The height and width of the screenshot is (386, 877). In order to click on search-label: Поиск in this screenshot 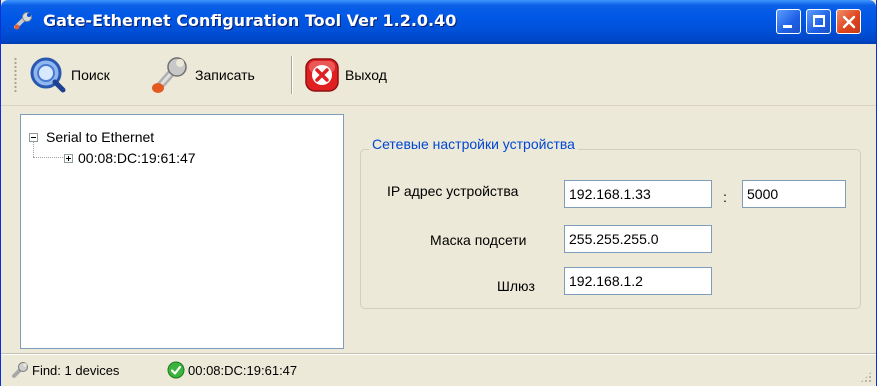, I will do `click(90, 75)`.